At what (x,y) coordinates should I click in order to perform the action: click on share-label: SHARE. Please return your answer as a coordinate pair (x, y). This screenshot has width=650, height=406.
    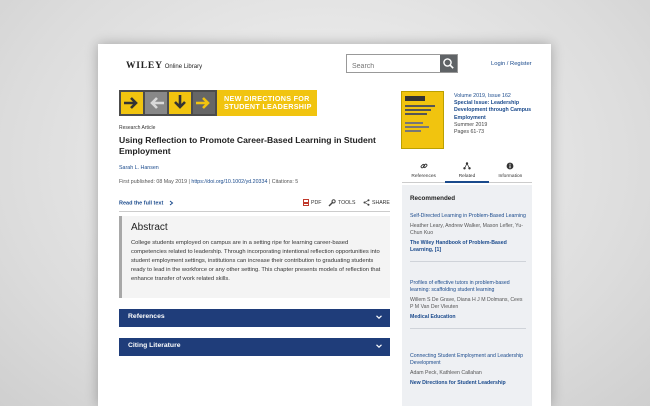
    Looking at the image, I should click on (381, 202).